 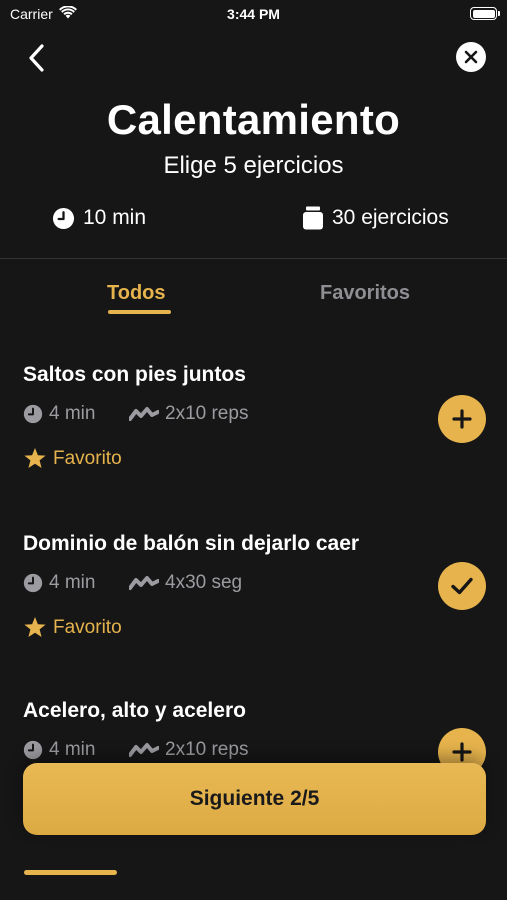 I want to click on cup-icon, so click(x=313, y=218).